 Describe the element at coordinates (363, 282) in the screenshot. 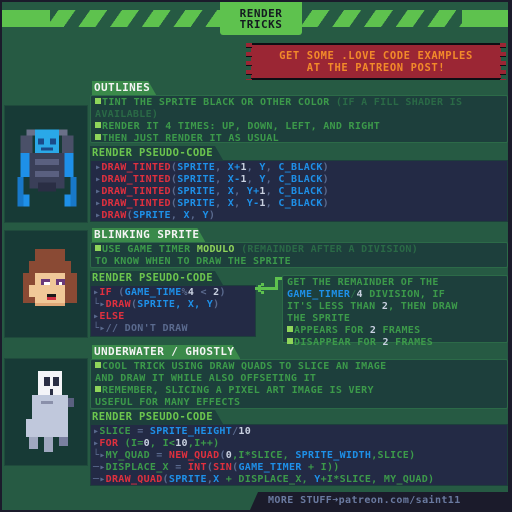

I see `explain-line-1: Get the remainder of the` at that location.